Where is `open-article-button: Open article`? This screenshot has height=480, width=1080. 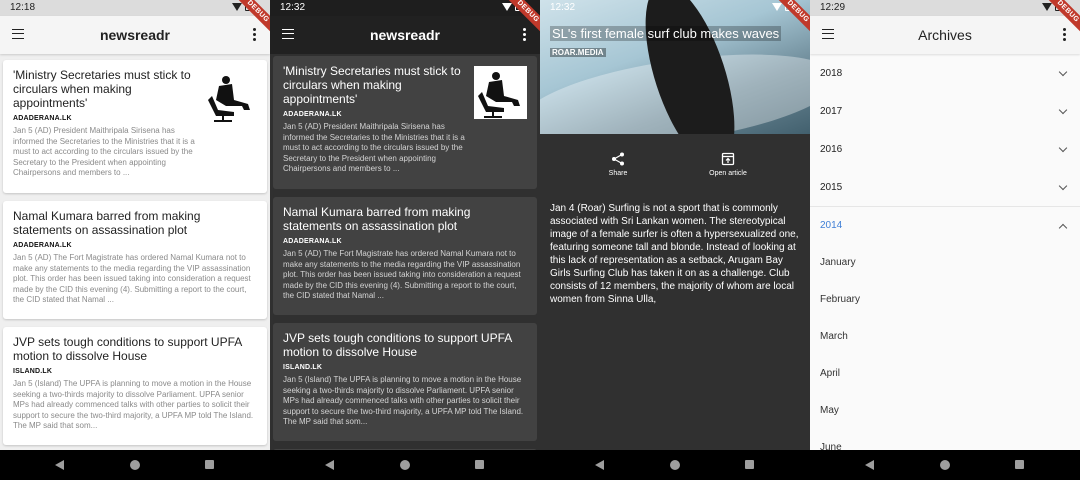 open-article-button: Open article is located at coordinates (728, 164).